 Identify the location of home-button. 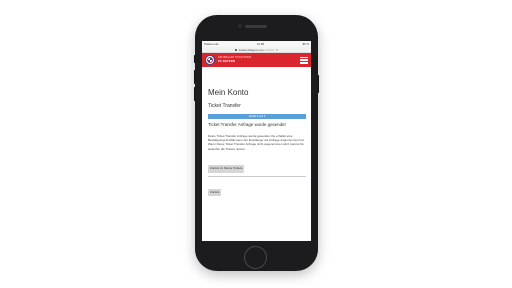
(255, 257).